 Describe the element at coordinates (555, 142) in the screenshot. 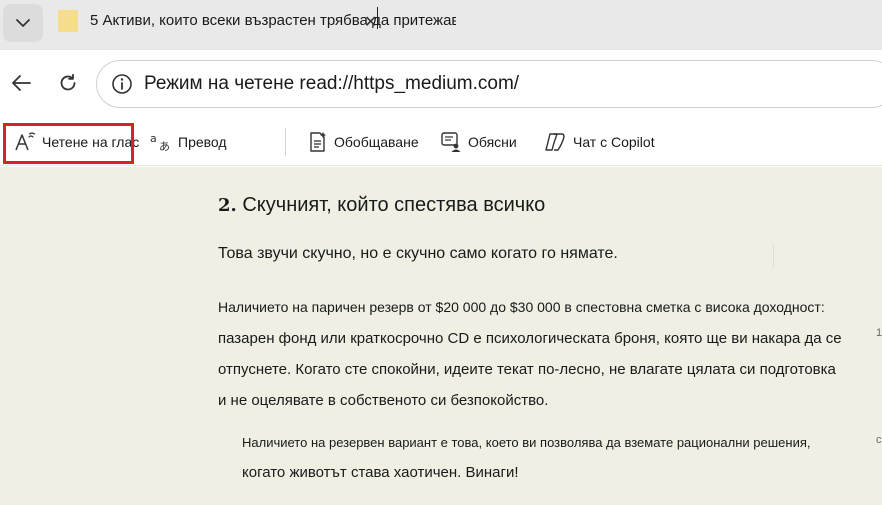

I see `copilot-icon` at that location.